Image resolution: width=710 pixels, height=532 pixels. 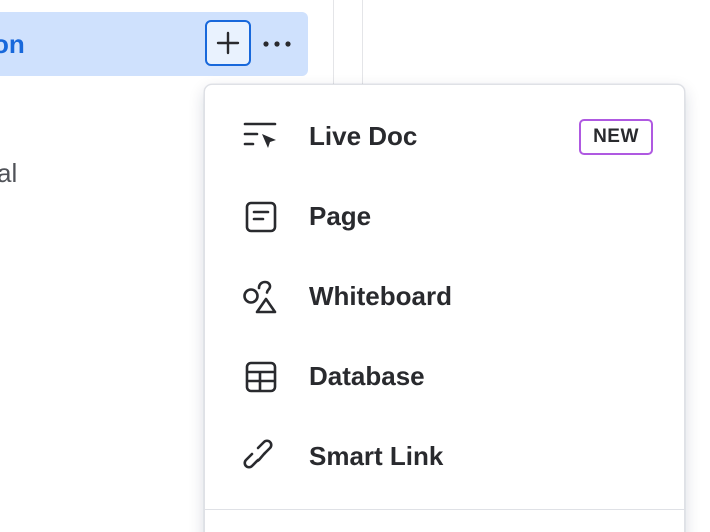 I want to click on menu-divider, so click(x=444, y=509).